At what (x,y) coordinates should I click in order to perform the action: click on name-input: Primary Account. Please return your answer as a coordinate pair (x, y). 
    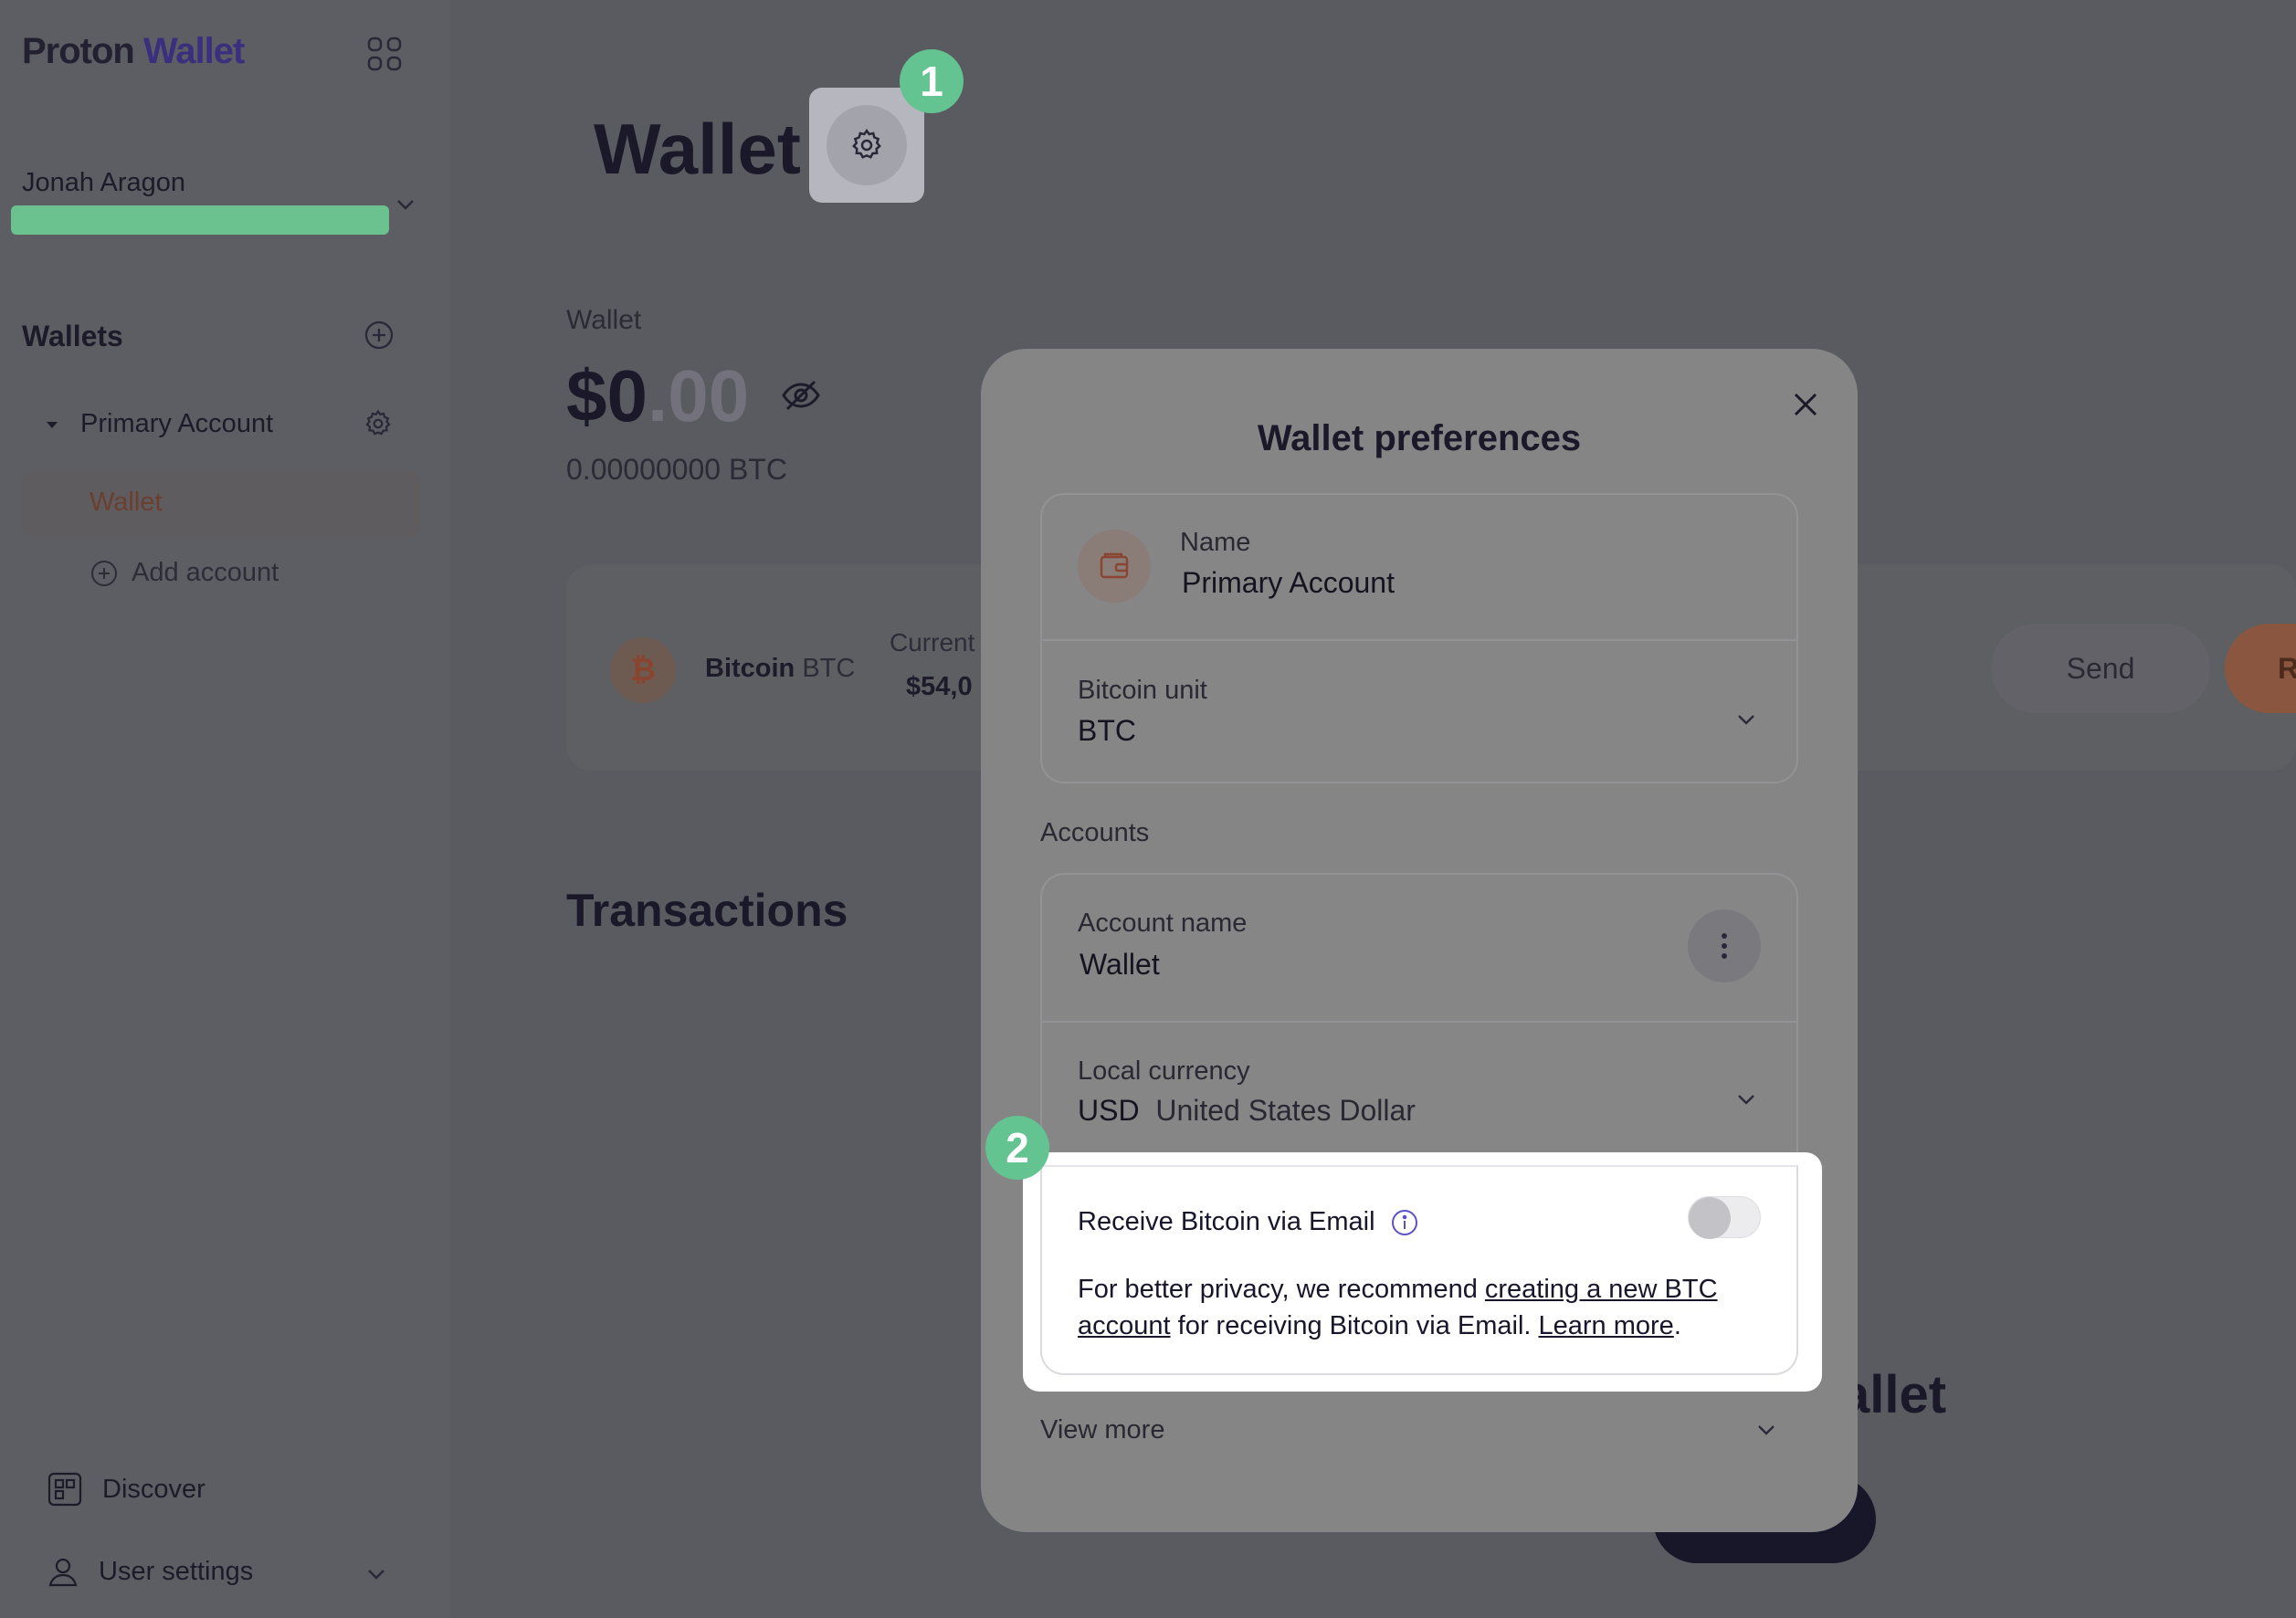
    Looking at the image, I should click on (1288, 583).